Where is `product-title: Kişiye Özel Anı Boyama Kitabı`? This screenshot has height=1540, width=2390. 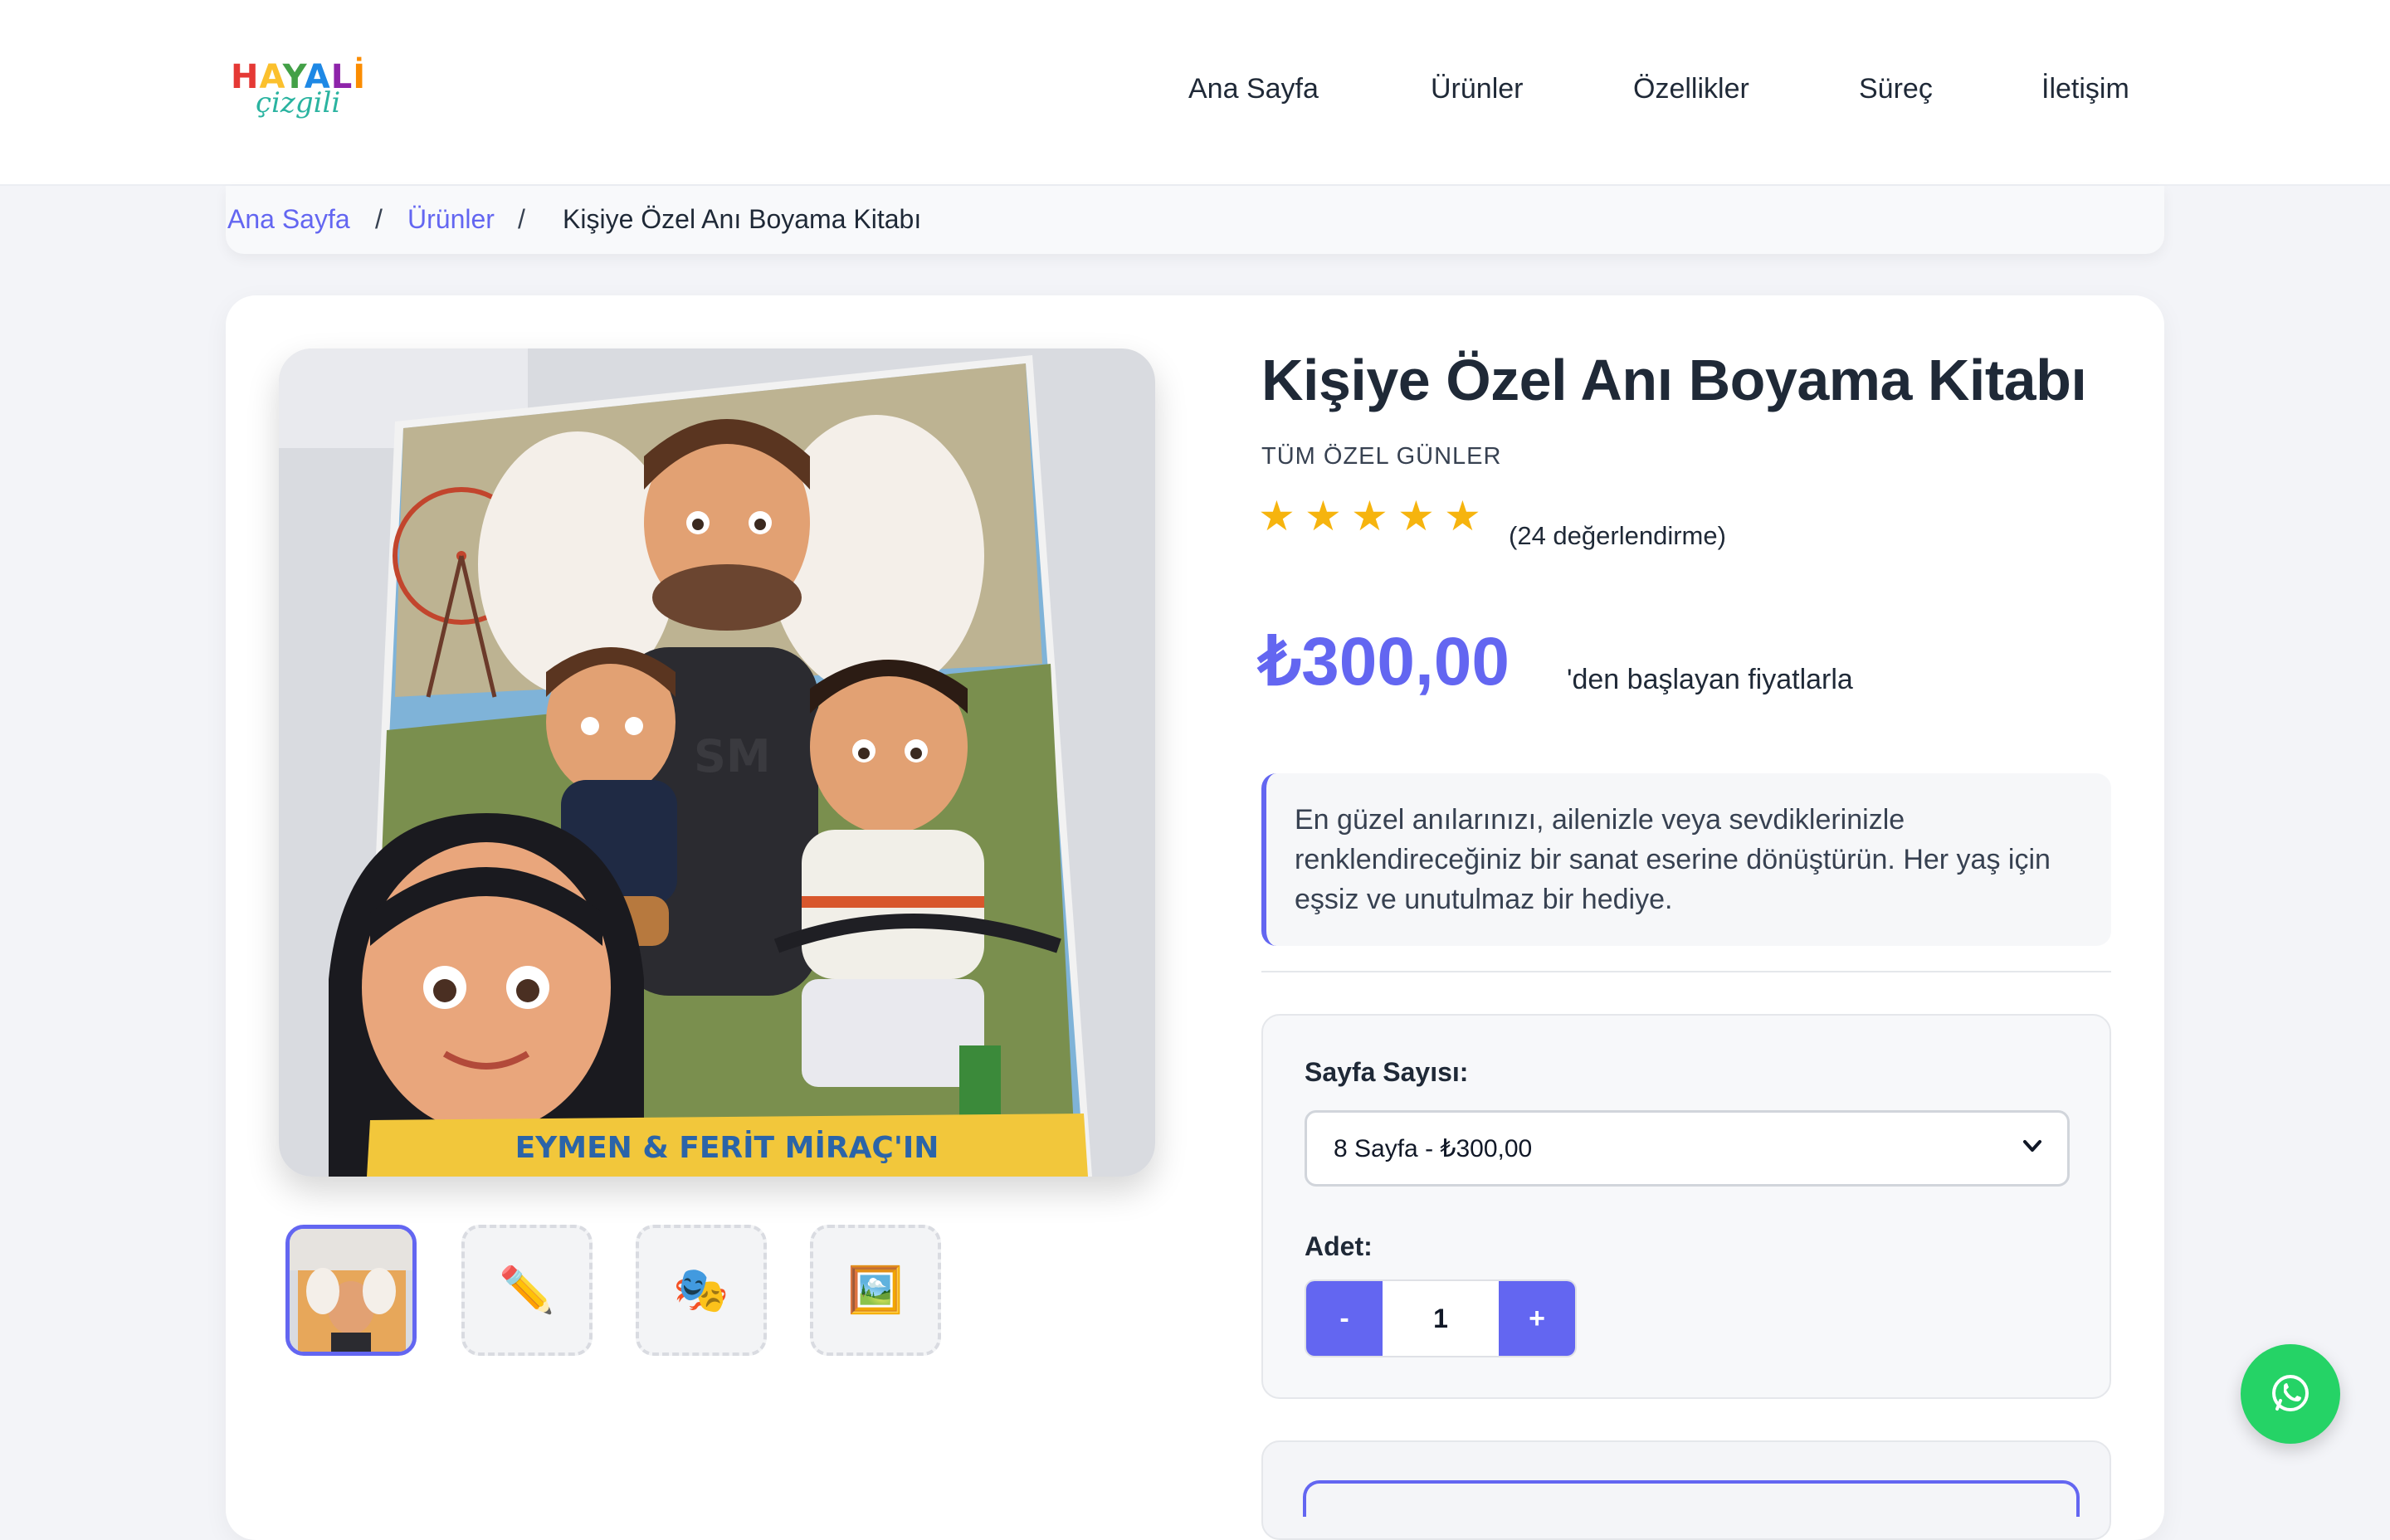
product-title: Kişiye Özel Anı Boyama Kitabı is located at coordinates (1674, 380).